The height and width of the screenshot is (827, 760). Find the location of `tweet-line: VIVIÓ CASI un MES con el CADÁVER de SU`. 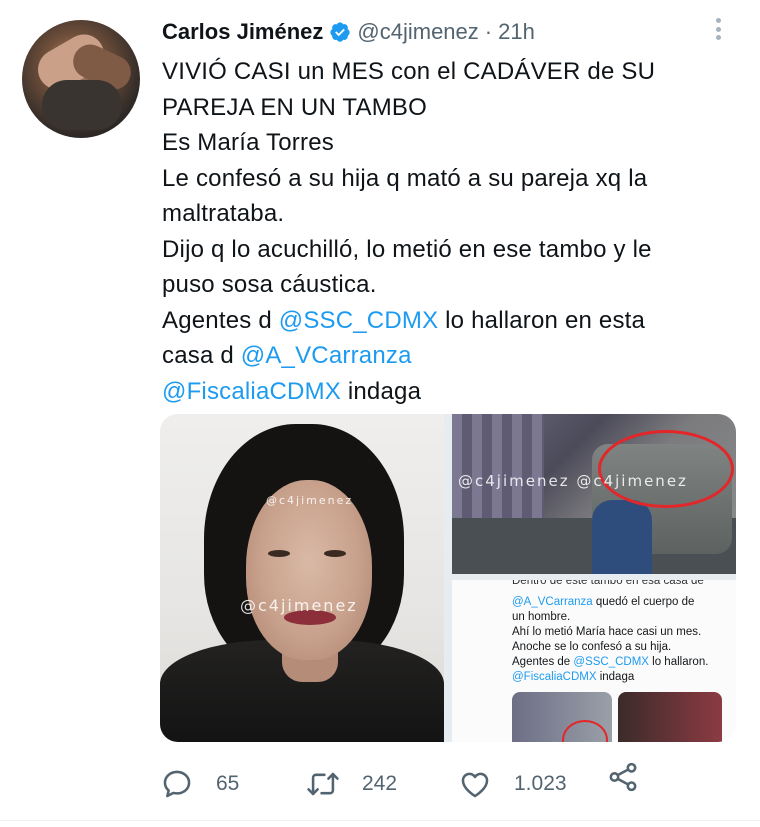

tweet-line: VIVIÓ CASI un MES con el CADÁVER de SU is located at coordinates (409, 71).